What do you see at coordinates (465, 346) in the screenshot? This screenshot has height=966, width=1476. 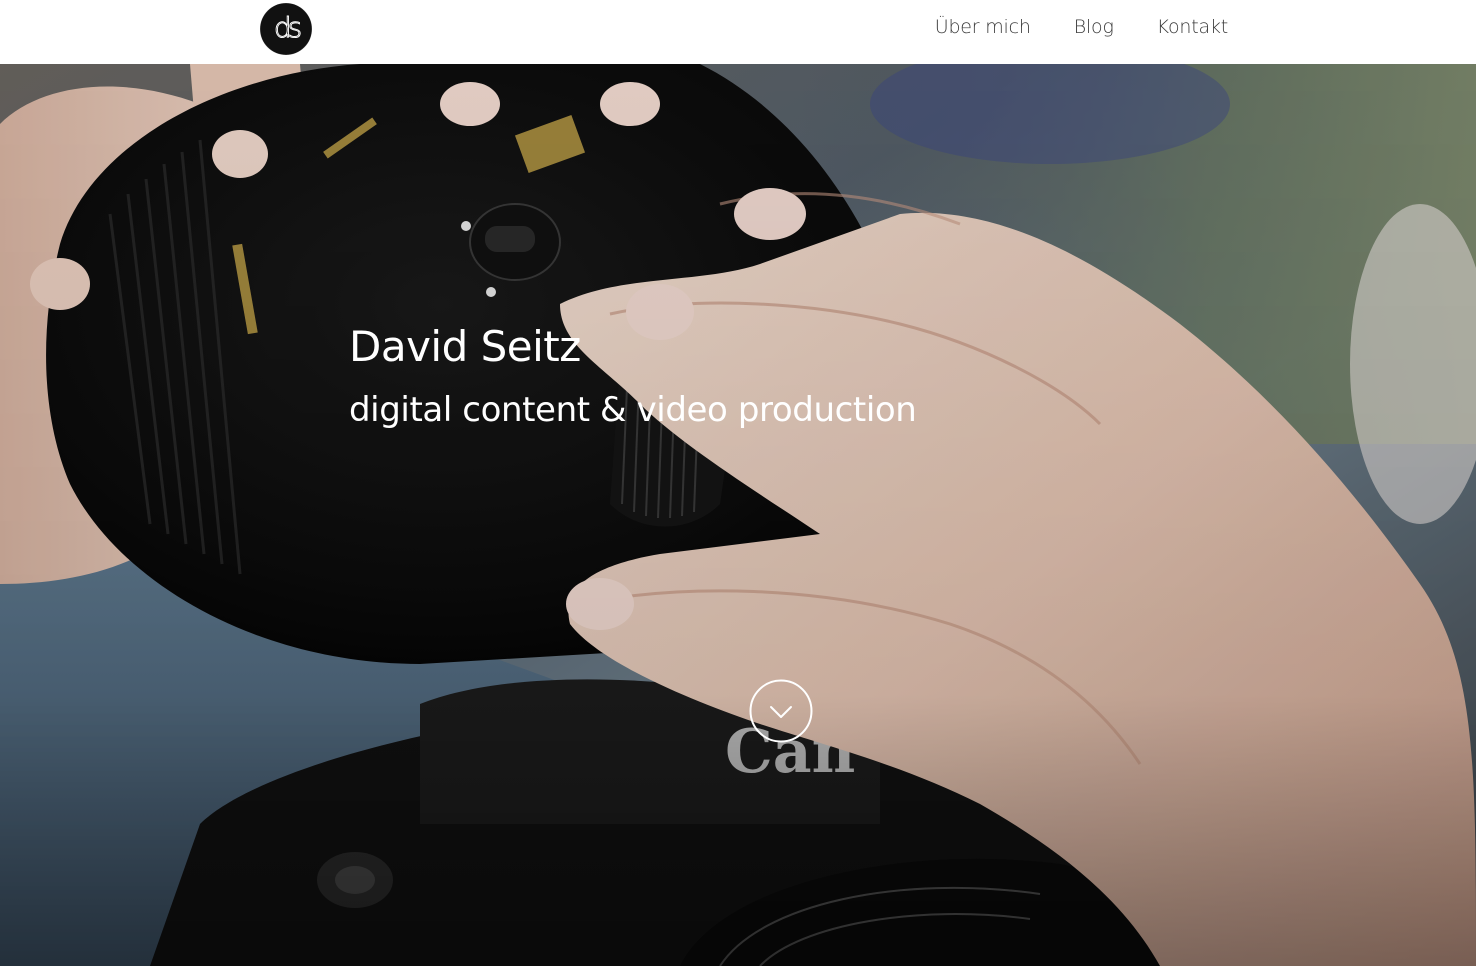 I see `hero-title: David Seitz` at bounding box center [465, 346].